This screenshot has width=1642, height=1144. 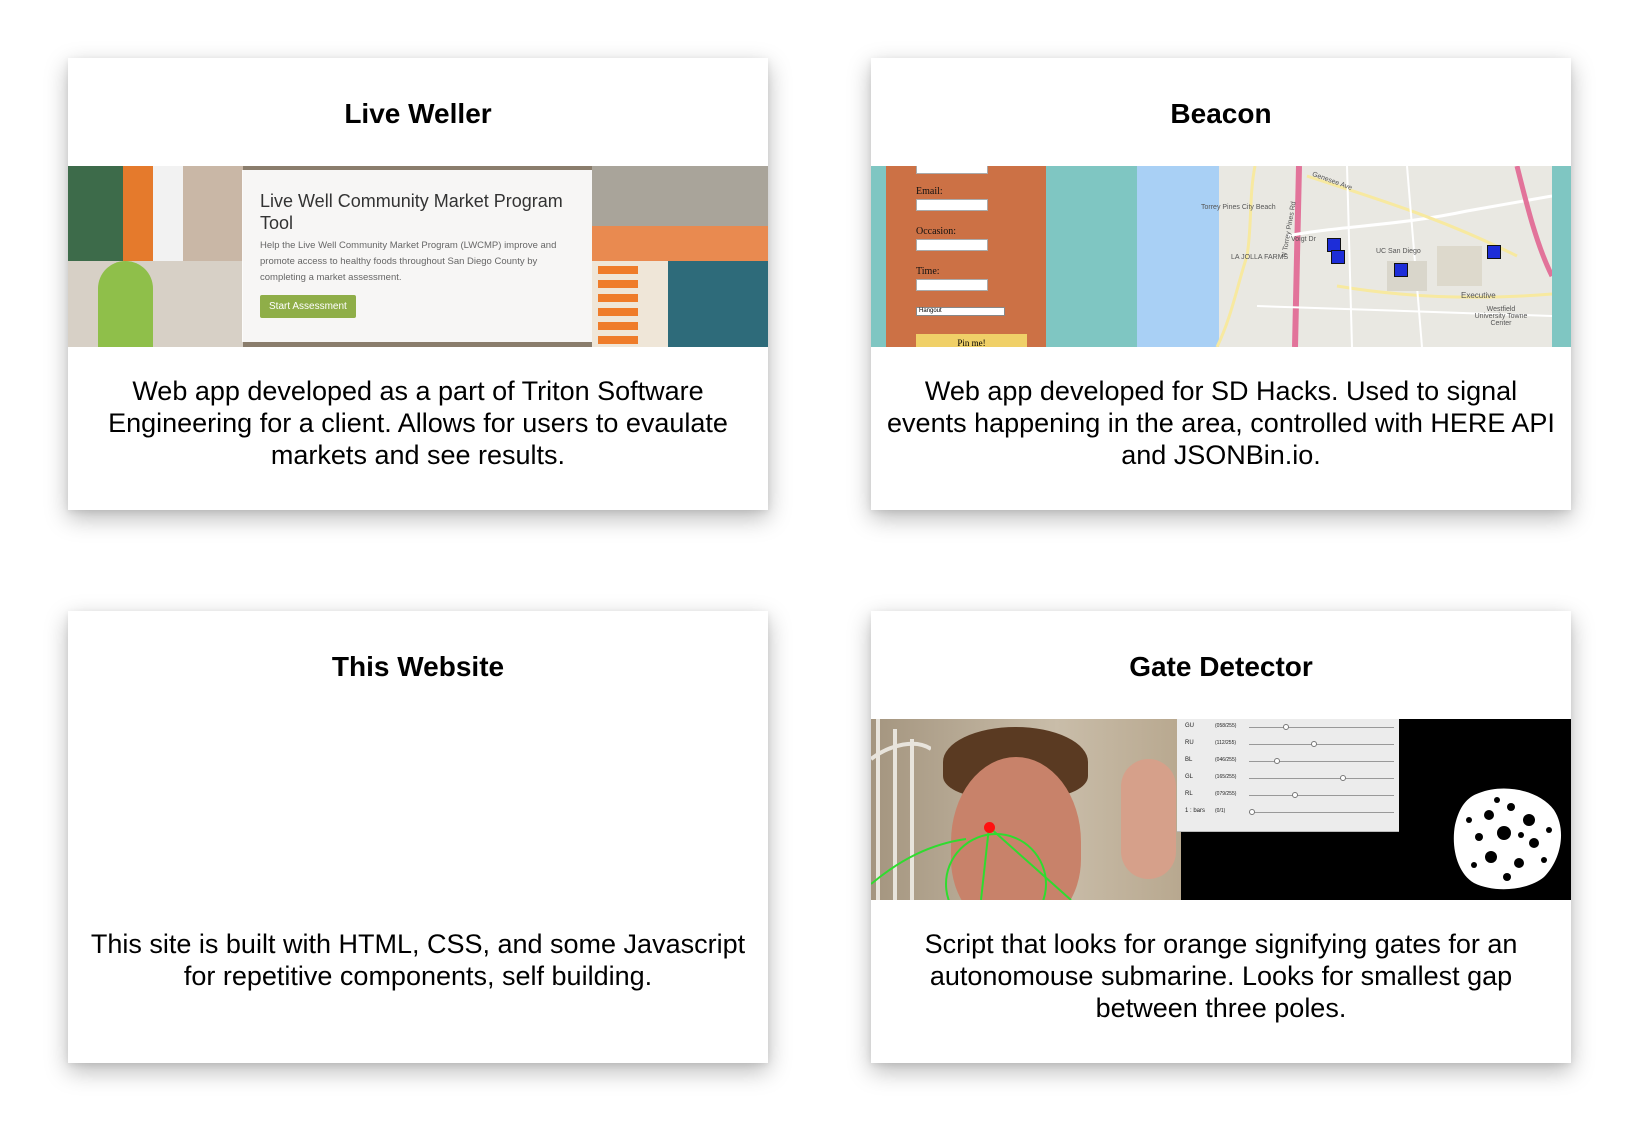 What do you see at coordinates (1288, 779) in the screenshot?
I see `slider-gl: GL (165/255)` at bounding box center [1288, 779].